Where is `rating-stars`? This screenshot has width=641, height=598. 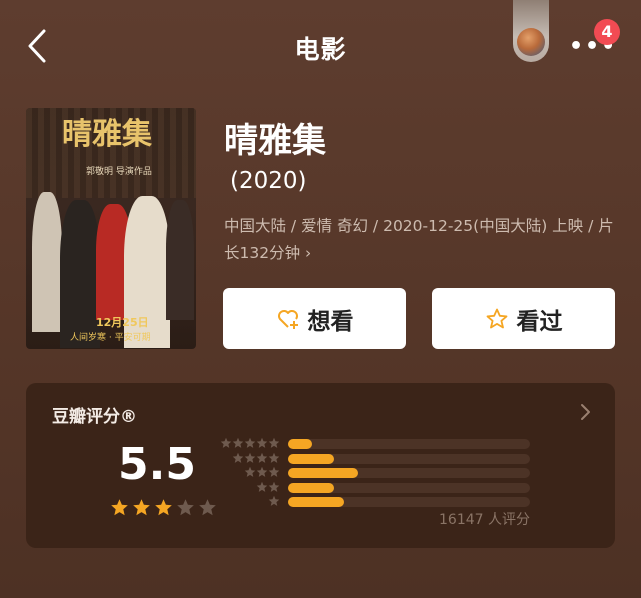 rating-stars is located at coordinates (163, 507).